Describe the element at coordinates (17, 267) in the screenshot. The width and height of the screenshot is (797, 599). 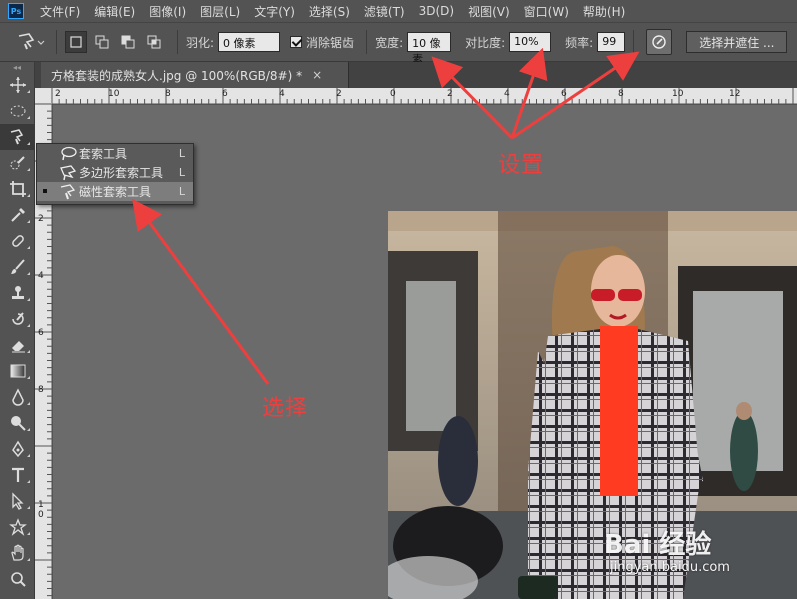
I see `brush-tool` at that location.